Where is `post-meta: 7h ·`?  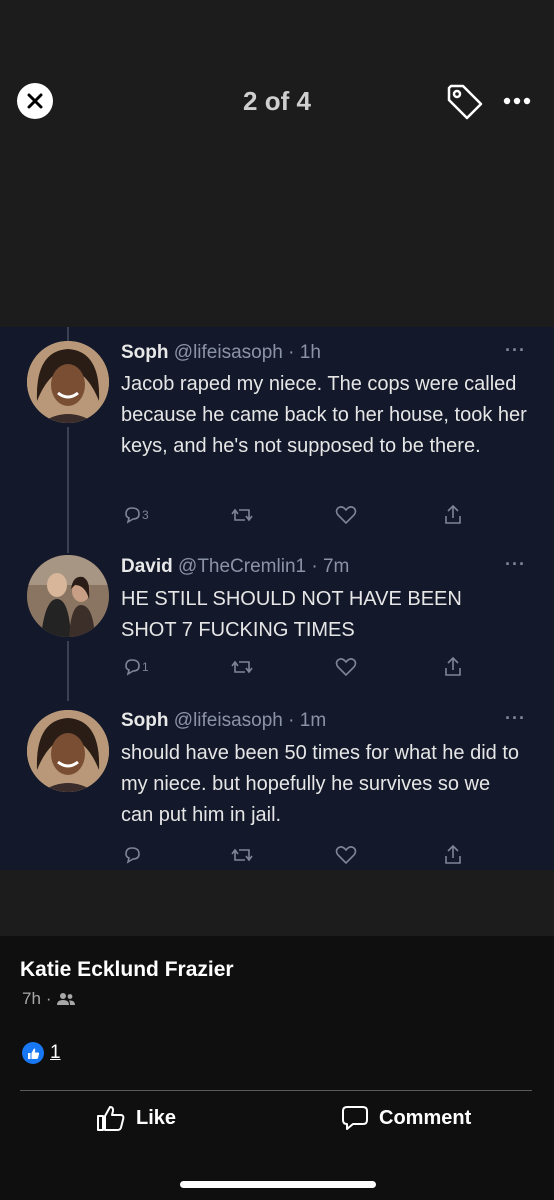 post-meta: 7h · is located at coordinates (48, 999).